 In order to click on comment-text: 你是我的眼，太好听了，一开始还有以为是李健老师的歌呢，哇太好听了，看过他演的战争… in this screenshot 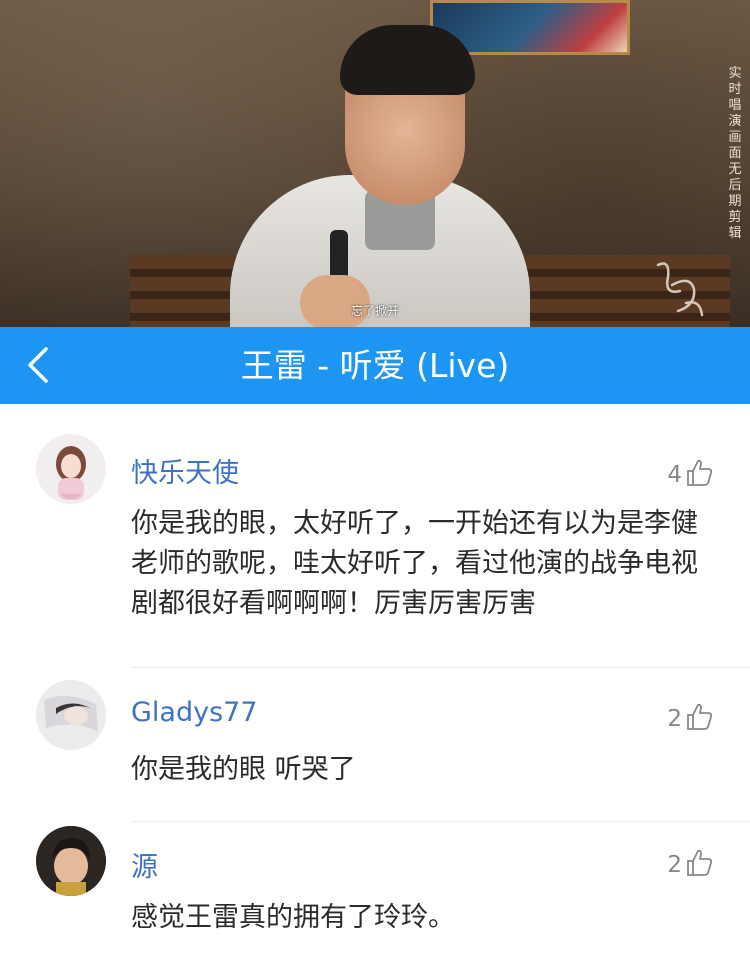, I will do `click(414, 563)`.